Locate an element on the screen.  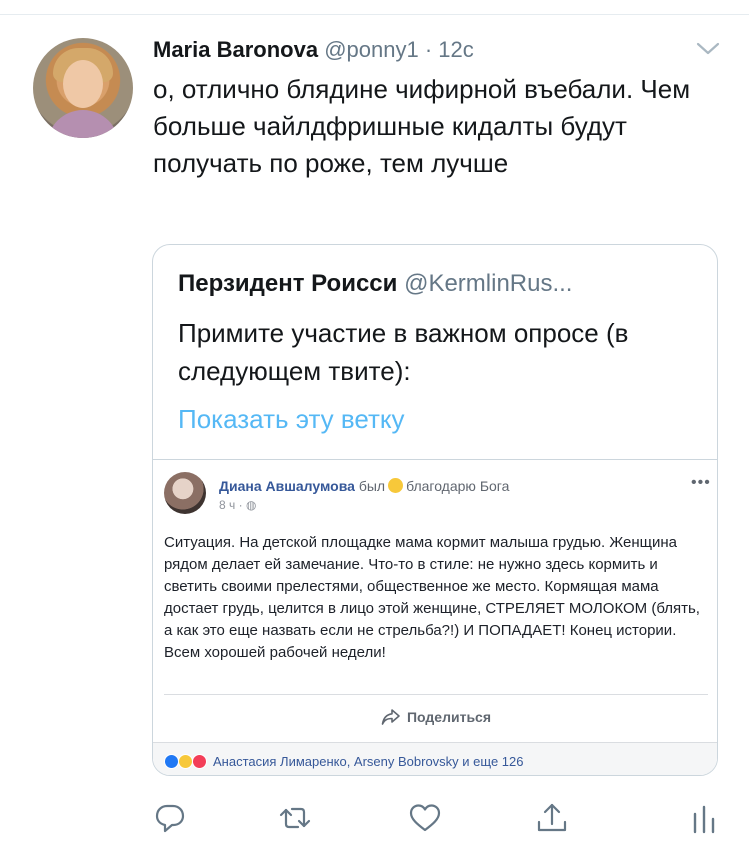
avatar is located at coordinates (83, 88).